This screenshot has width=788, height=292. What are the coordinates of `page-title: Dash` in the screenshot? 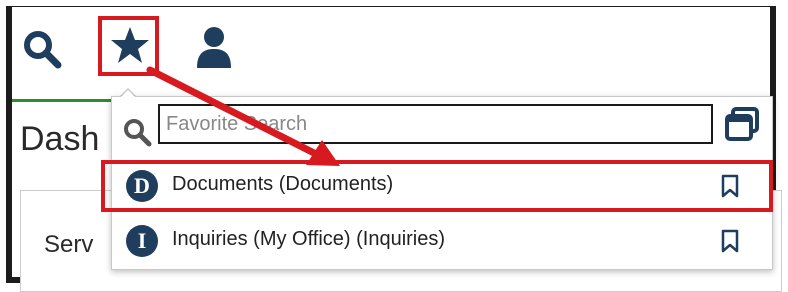 It's located at (60, 139).